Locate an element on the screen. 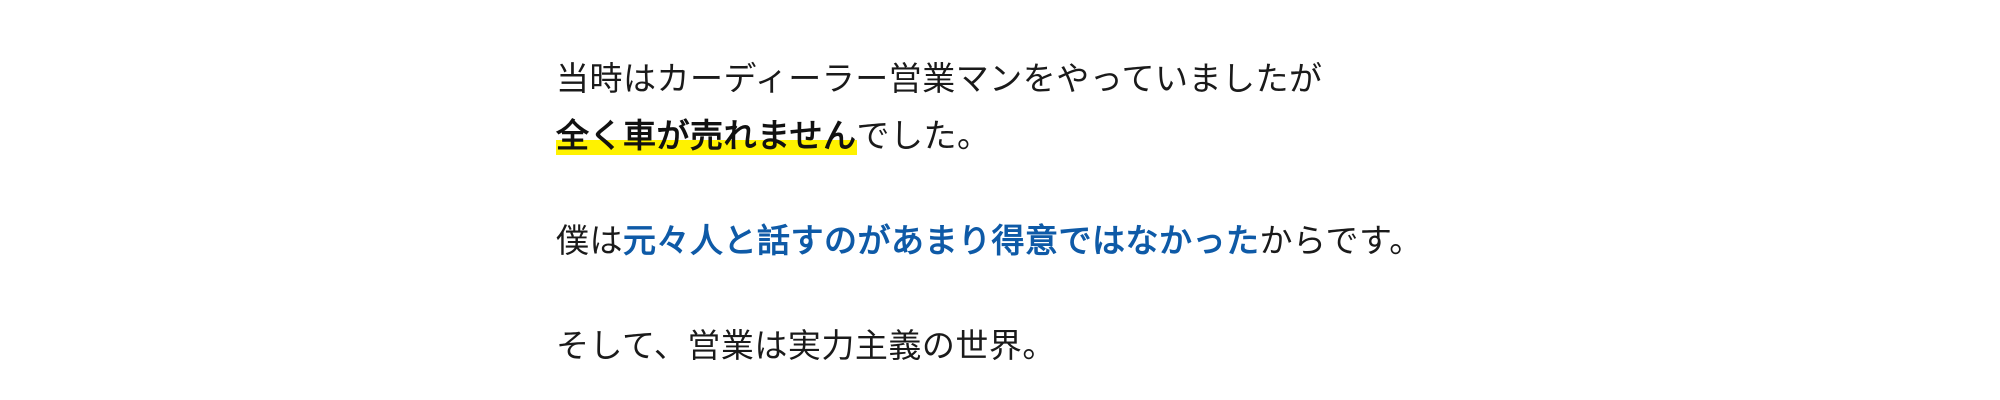 The width and height of the screenshot is (2000, 400). highlighted-phrase: 全く車が売れません is located at coordinates (706, 135).